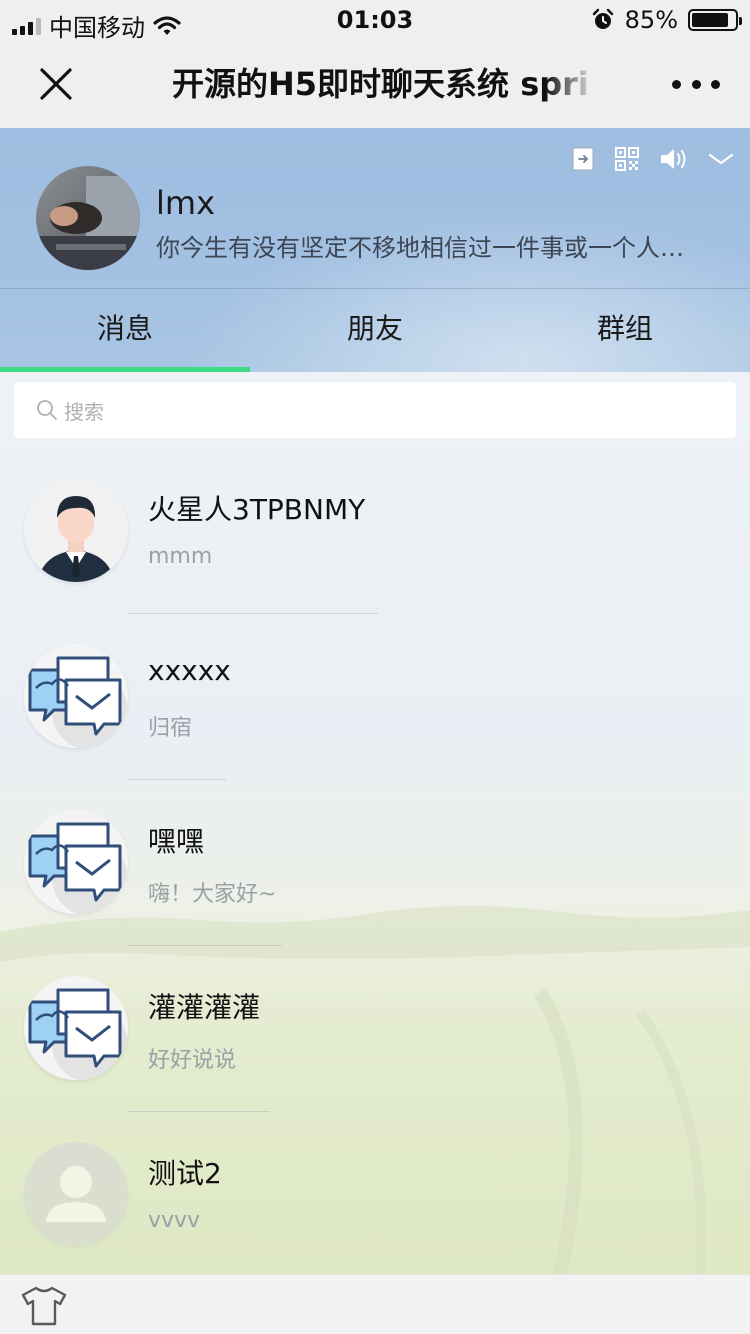 The height and width of the screenshot is (1334, 750). What do you see at coordinates (583, 159) in the screenshot?
I see `logout-icon` at bounding box center [583, 159].